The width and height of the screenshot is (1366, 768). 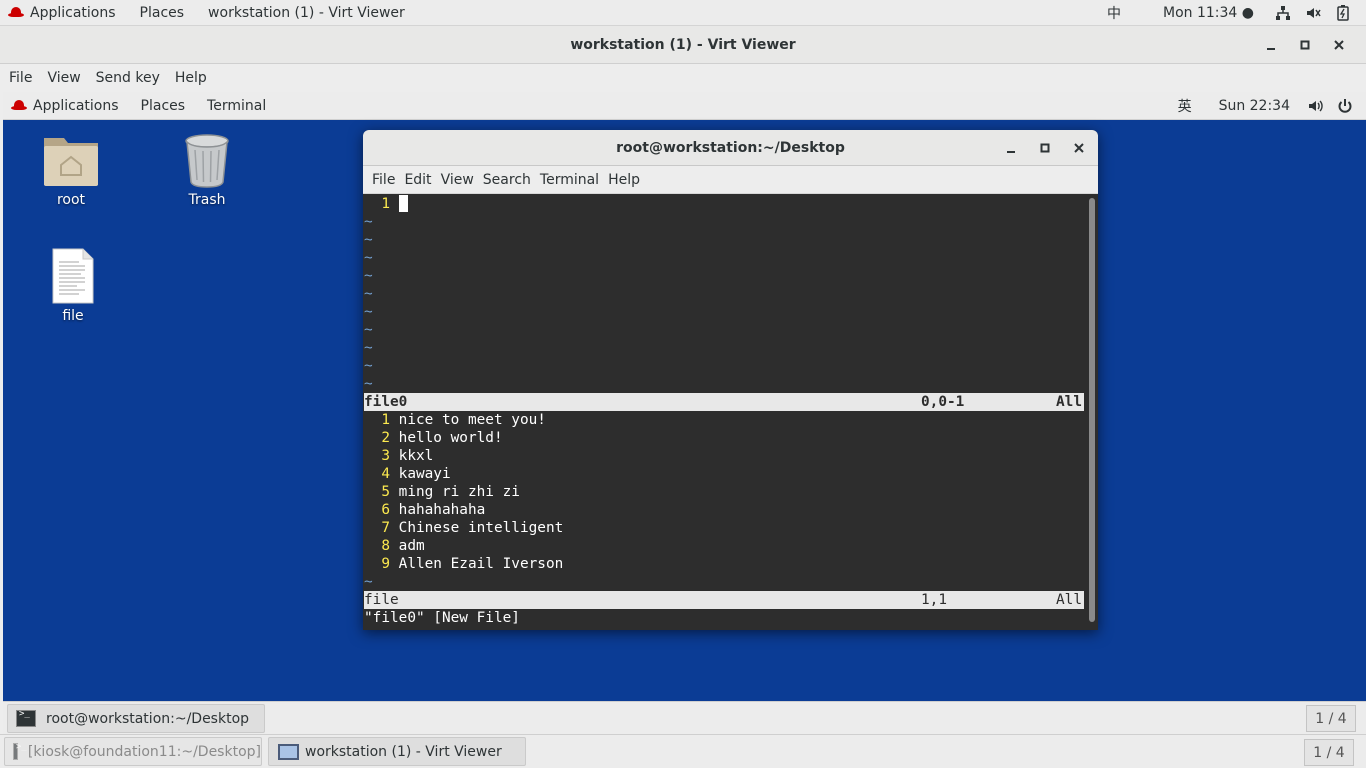 What do you see at coordinates (724, 564) in the screenshot?
I see `vim-line: 9 Allen Ezail Iverson` at bounding box center [724, 564].